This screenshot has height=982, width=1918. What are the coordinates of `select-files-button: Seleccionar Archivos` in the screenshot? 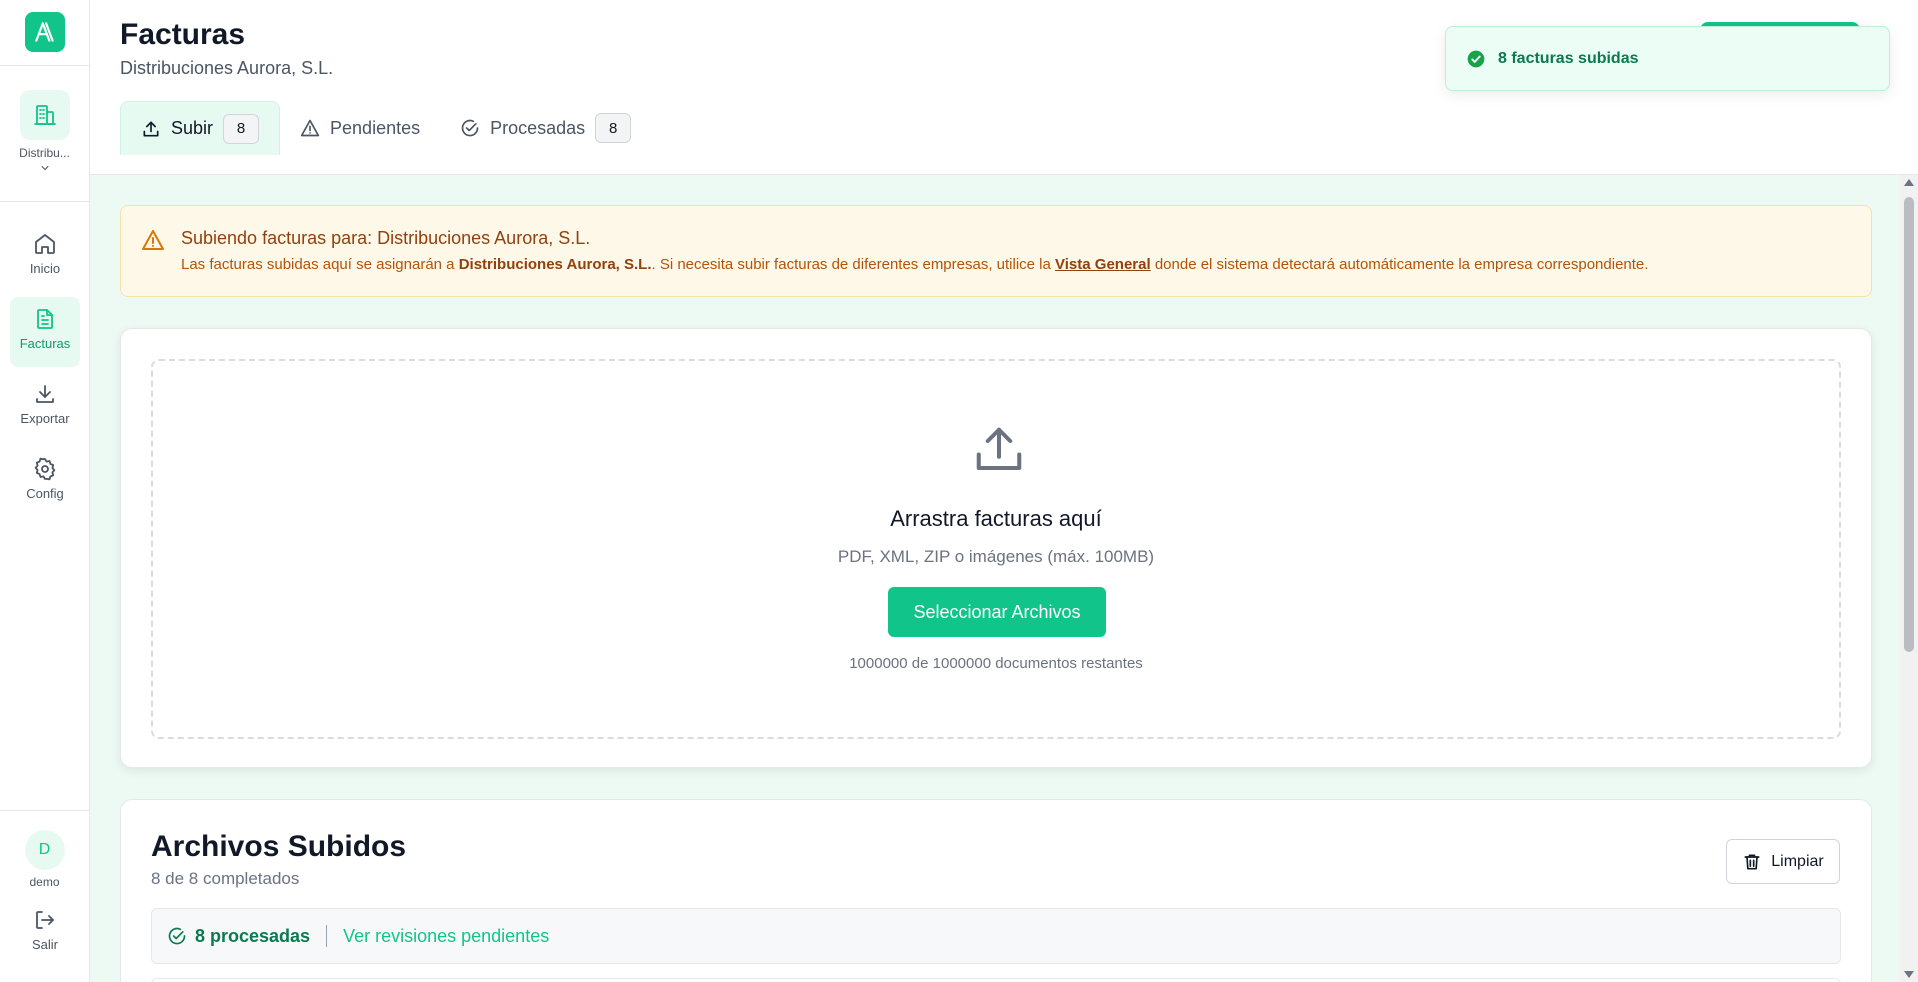 It's located at (997, 612).